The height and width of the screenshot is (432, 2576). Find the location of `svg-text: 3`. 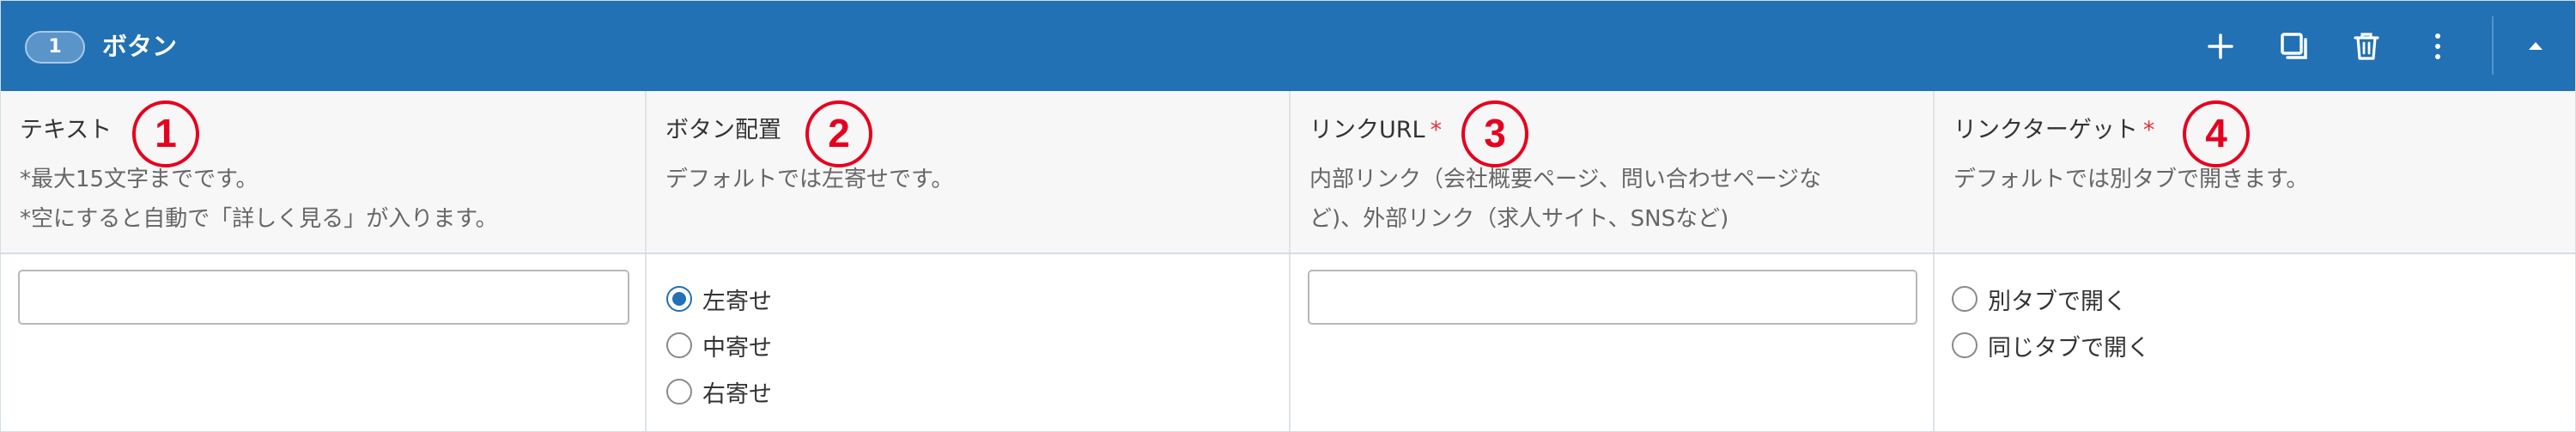

svg-text: 3 is located at coordinates (1495, 133).